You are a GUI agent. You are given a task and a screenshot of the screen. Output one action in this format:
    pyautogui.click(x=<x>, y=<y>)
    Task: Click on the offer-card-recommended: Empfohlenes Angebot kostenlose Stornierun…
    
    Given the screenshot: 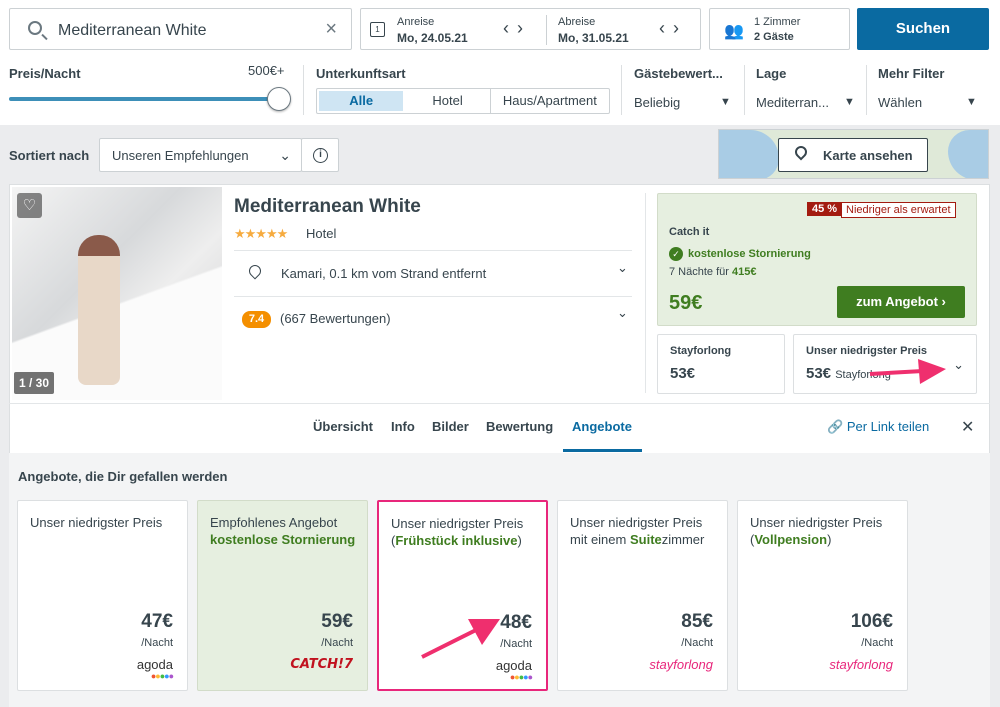 What is the action you would take?
    pyautogui.click(x=282, y=595)
    